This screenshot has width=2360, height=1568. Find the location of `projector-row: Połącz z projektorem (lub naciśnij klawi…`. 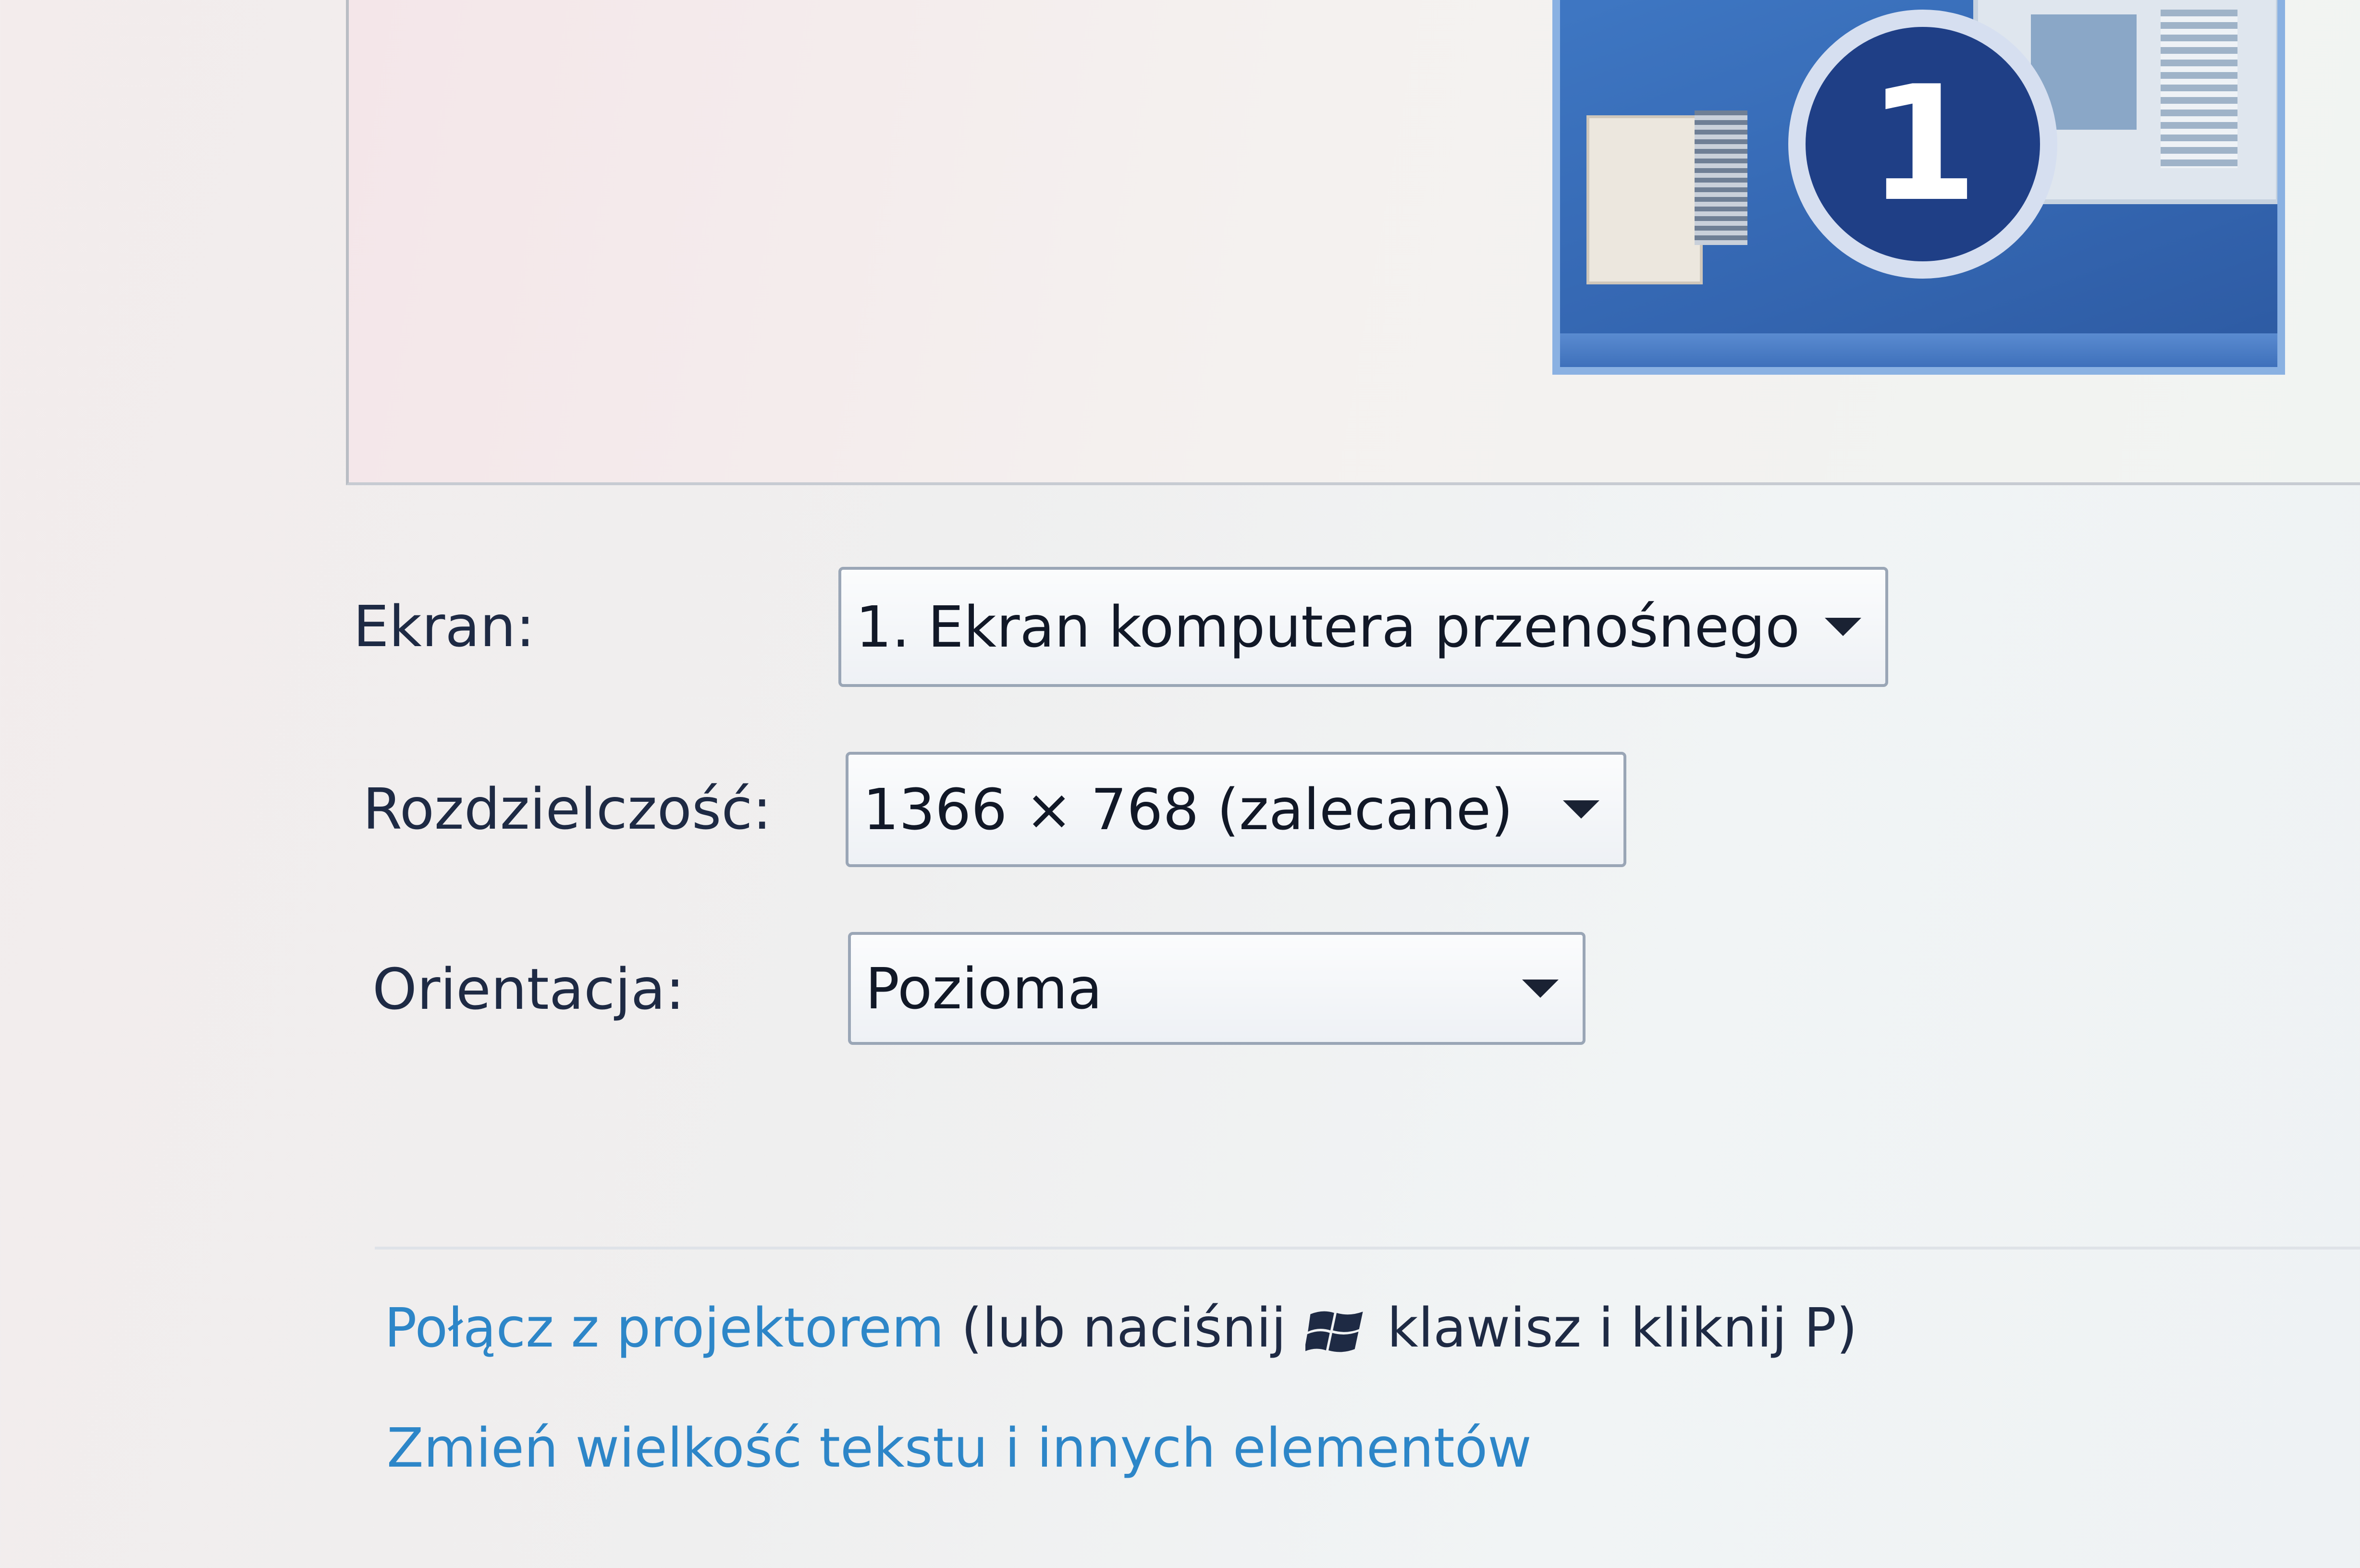

projector-row: Połącz z projektorem (lub naciśnij klawi… is located at coordinates (1120, 1330).